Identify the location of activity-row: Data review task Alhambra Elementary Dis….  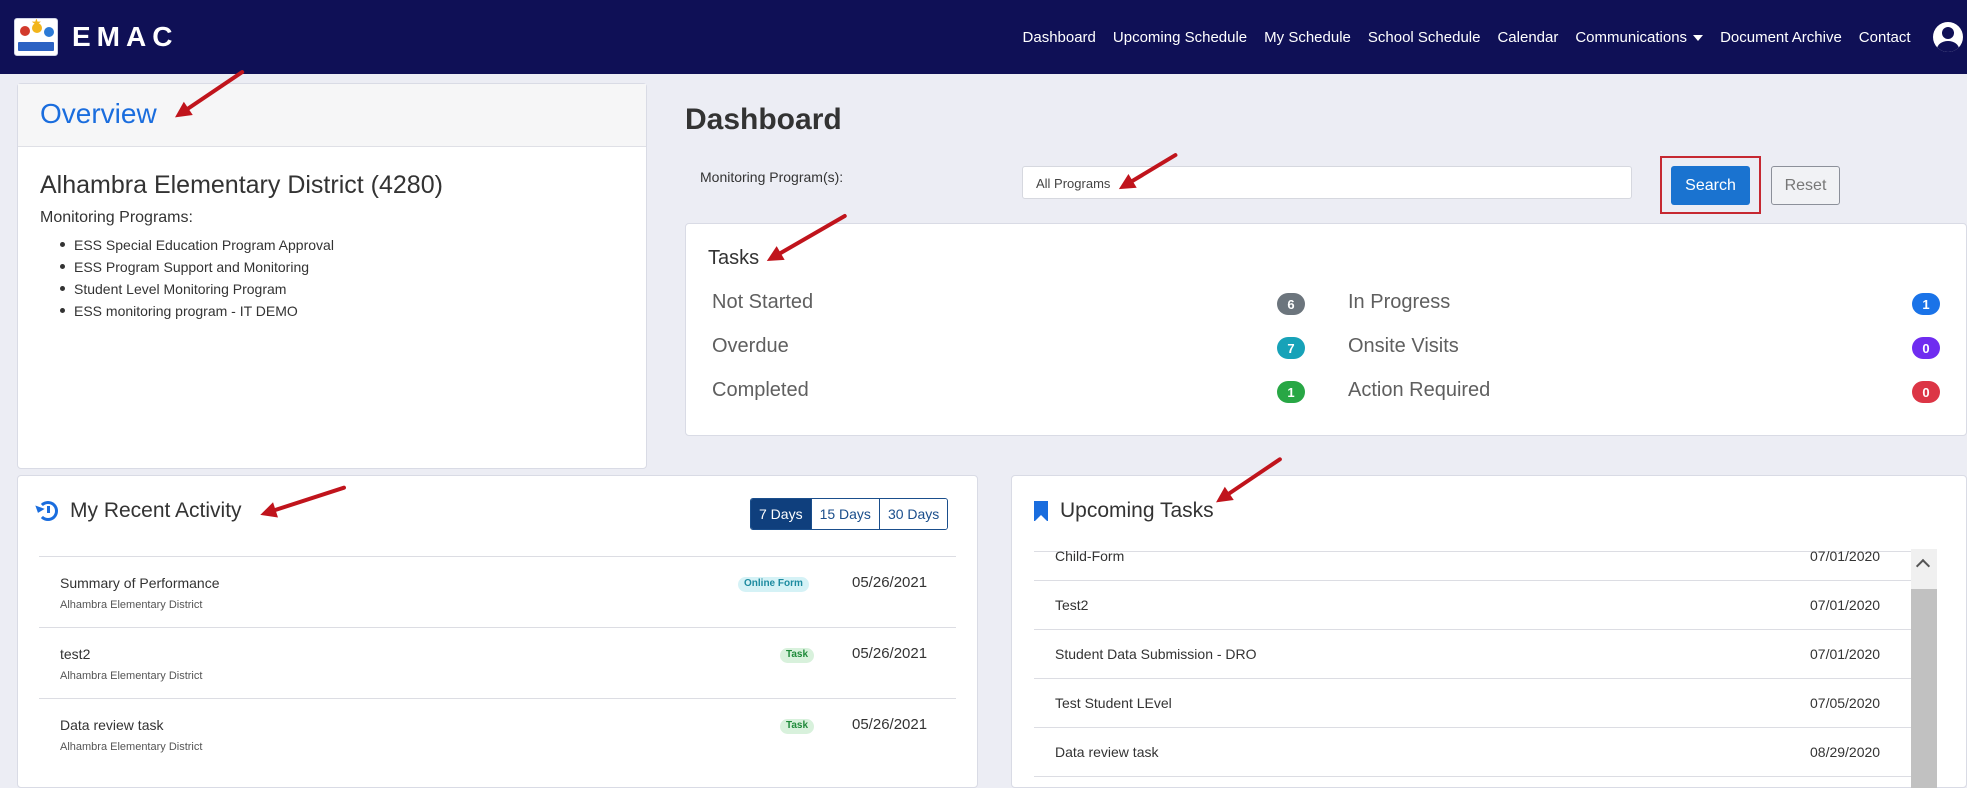
(497, 733).